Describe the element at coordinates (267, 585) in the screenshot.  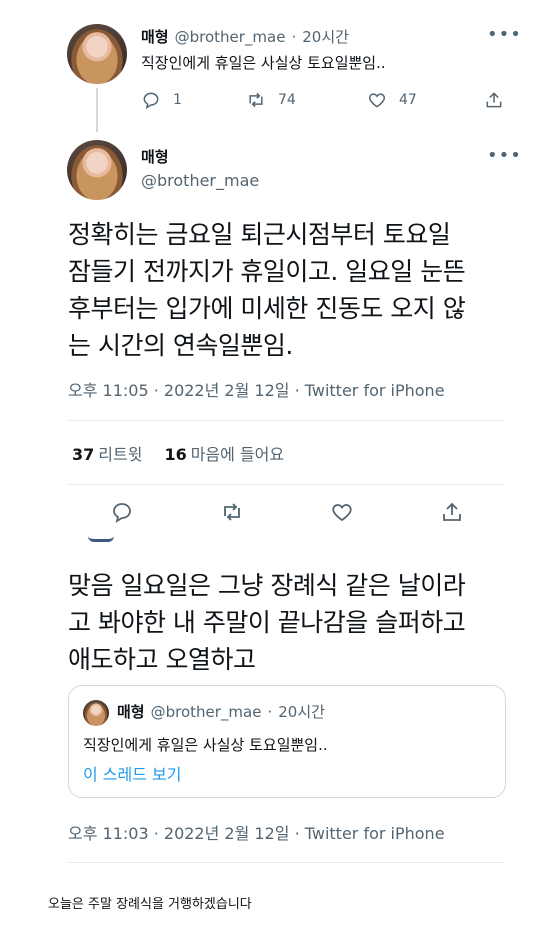
I see `tweet-line: 맞음 일요일은 그냥 장례식 같은 날이라` at that location.